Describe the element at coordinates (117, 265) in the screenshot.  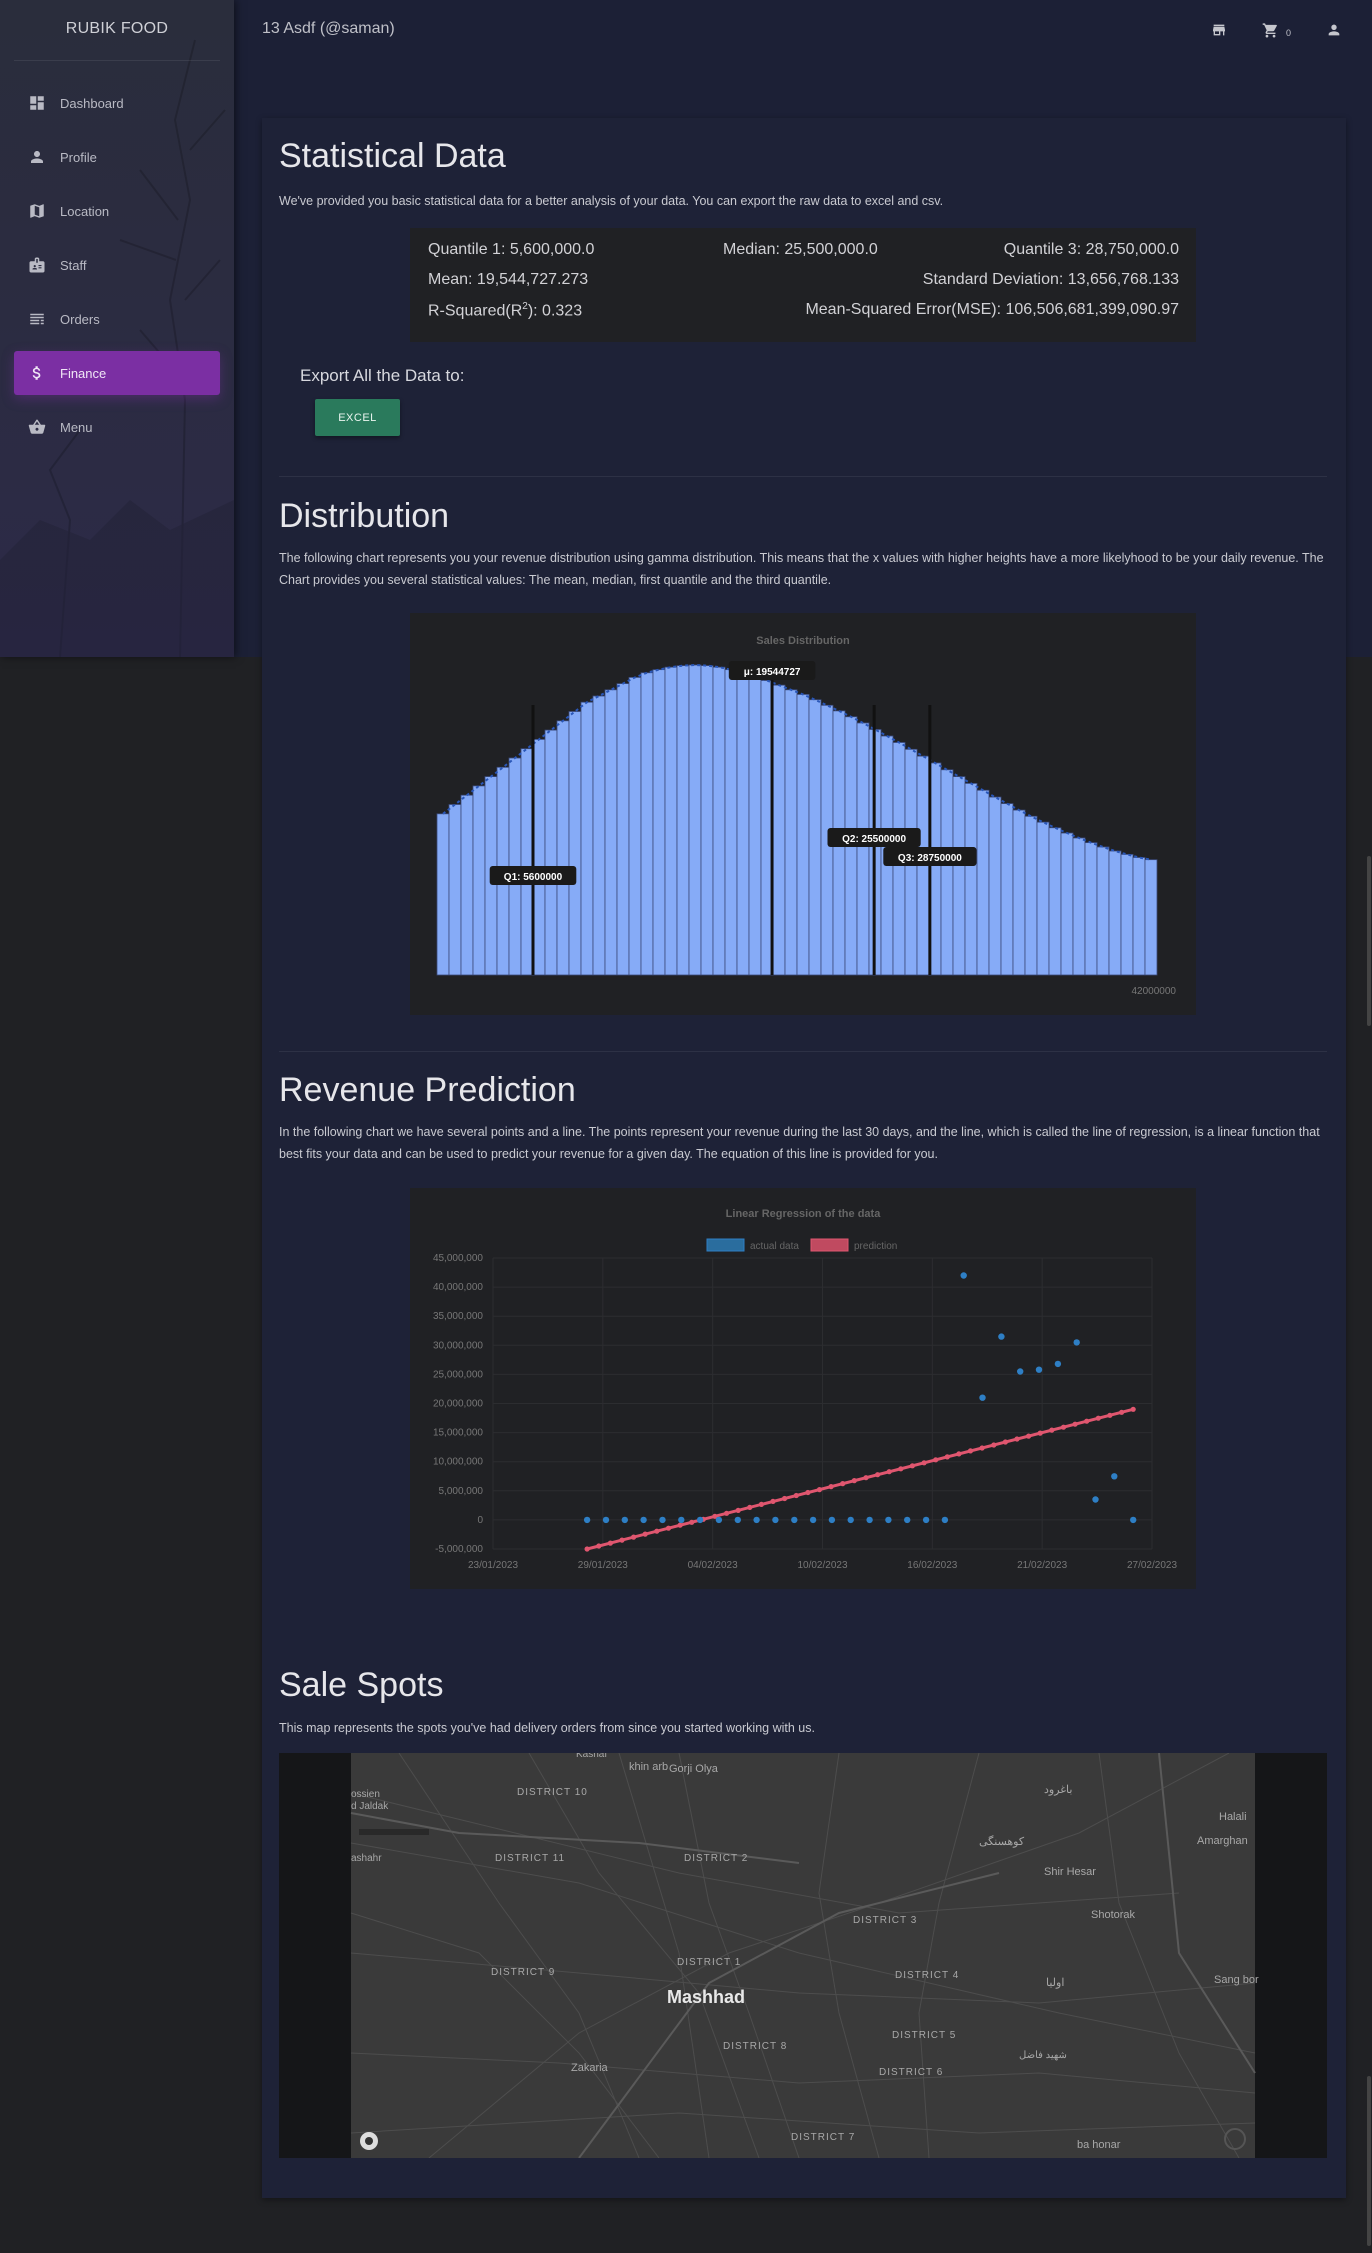
I see `sidebar-item-staff: Staff` at that location.